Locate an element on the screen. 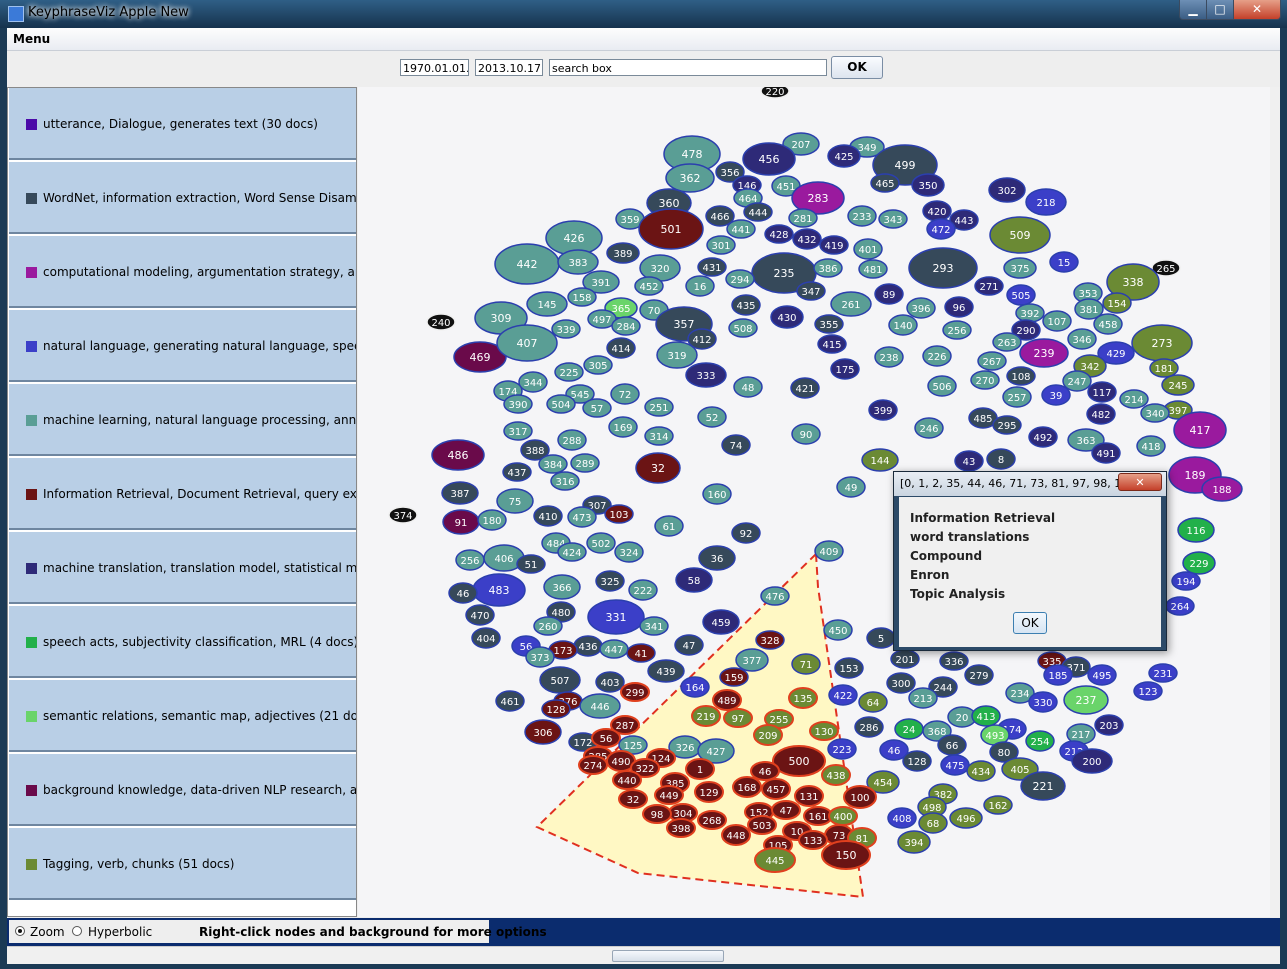 Image resolution: width=1287 pixels, height=969 pixels. graph-node: 482 is located at coordinates (1101, 414).